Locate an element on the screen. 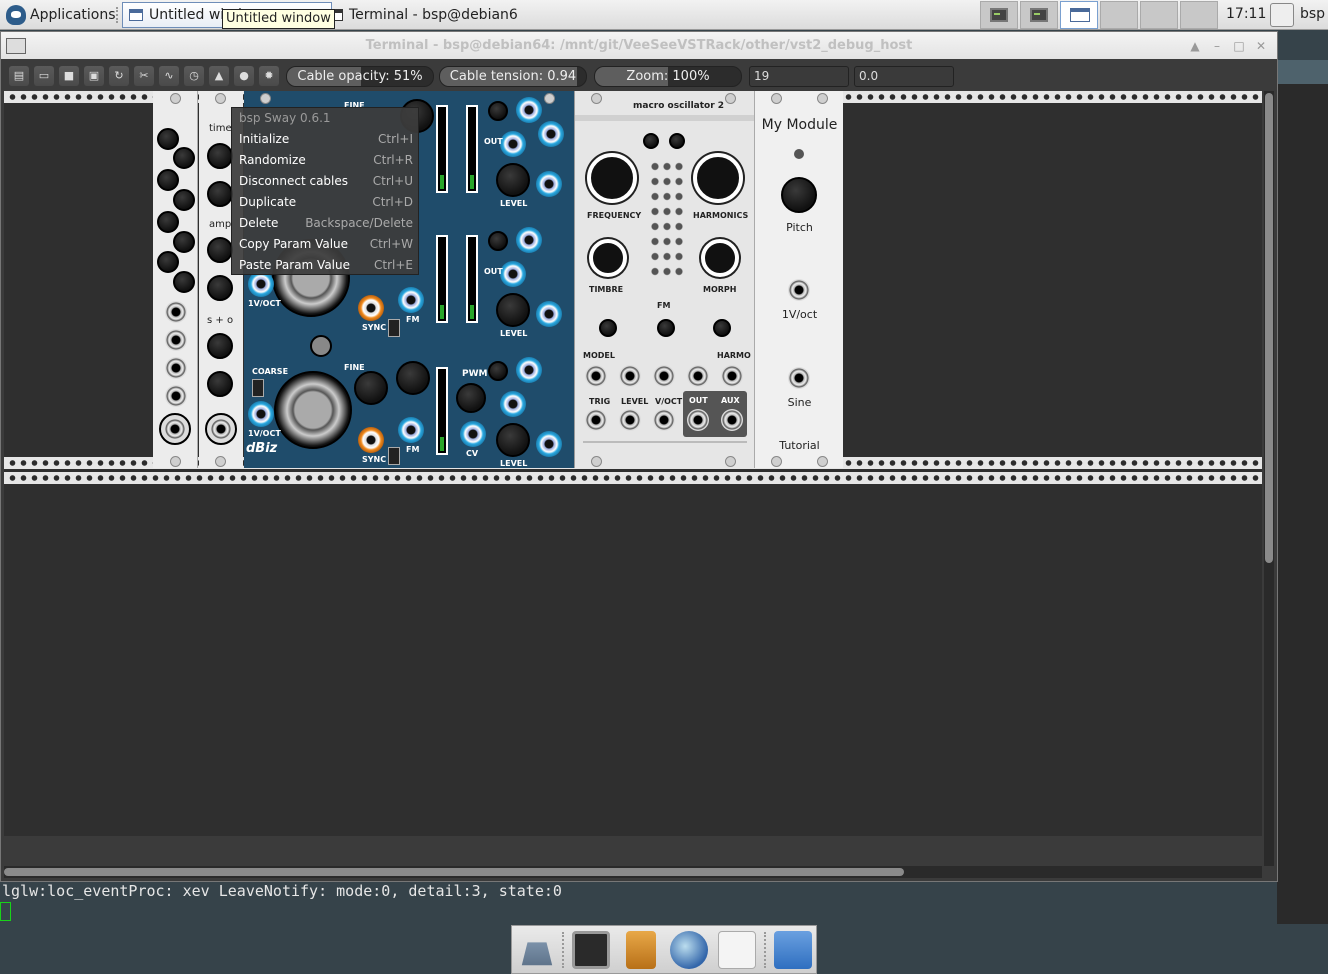 This screenshot has height=974, width=1328. module-bsp-mini is located at coordinates (175, 279).